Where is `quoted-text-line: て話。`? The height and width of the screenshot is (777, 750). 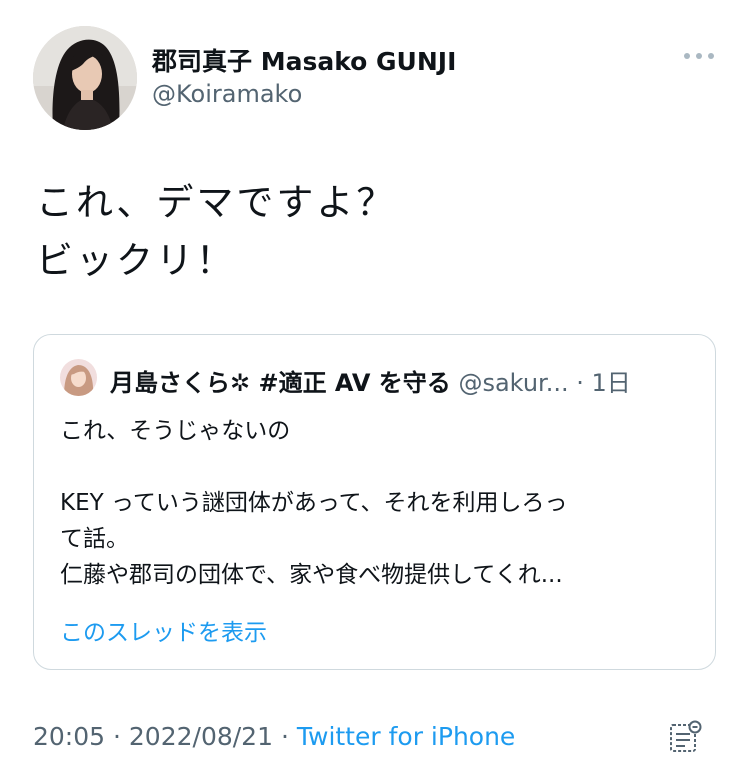
quoted-text-line: て話。 is located at coordinates (94, 539).